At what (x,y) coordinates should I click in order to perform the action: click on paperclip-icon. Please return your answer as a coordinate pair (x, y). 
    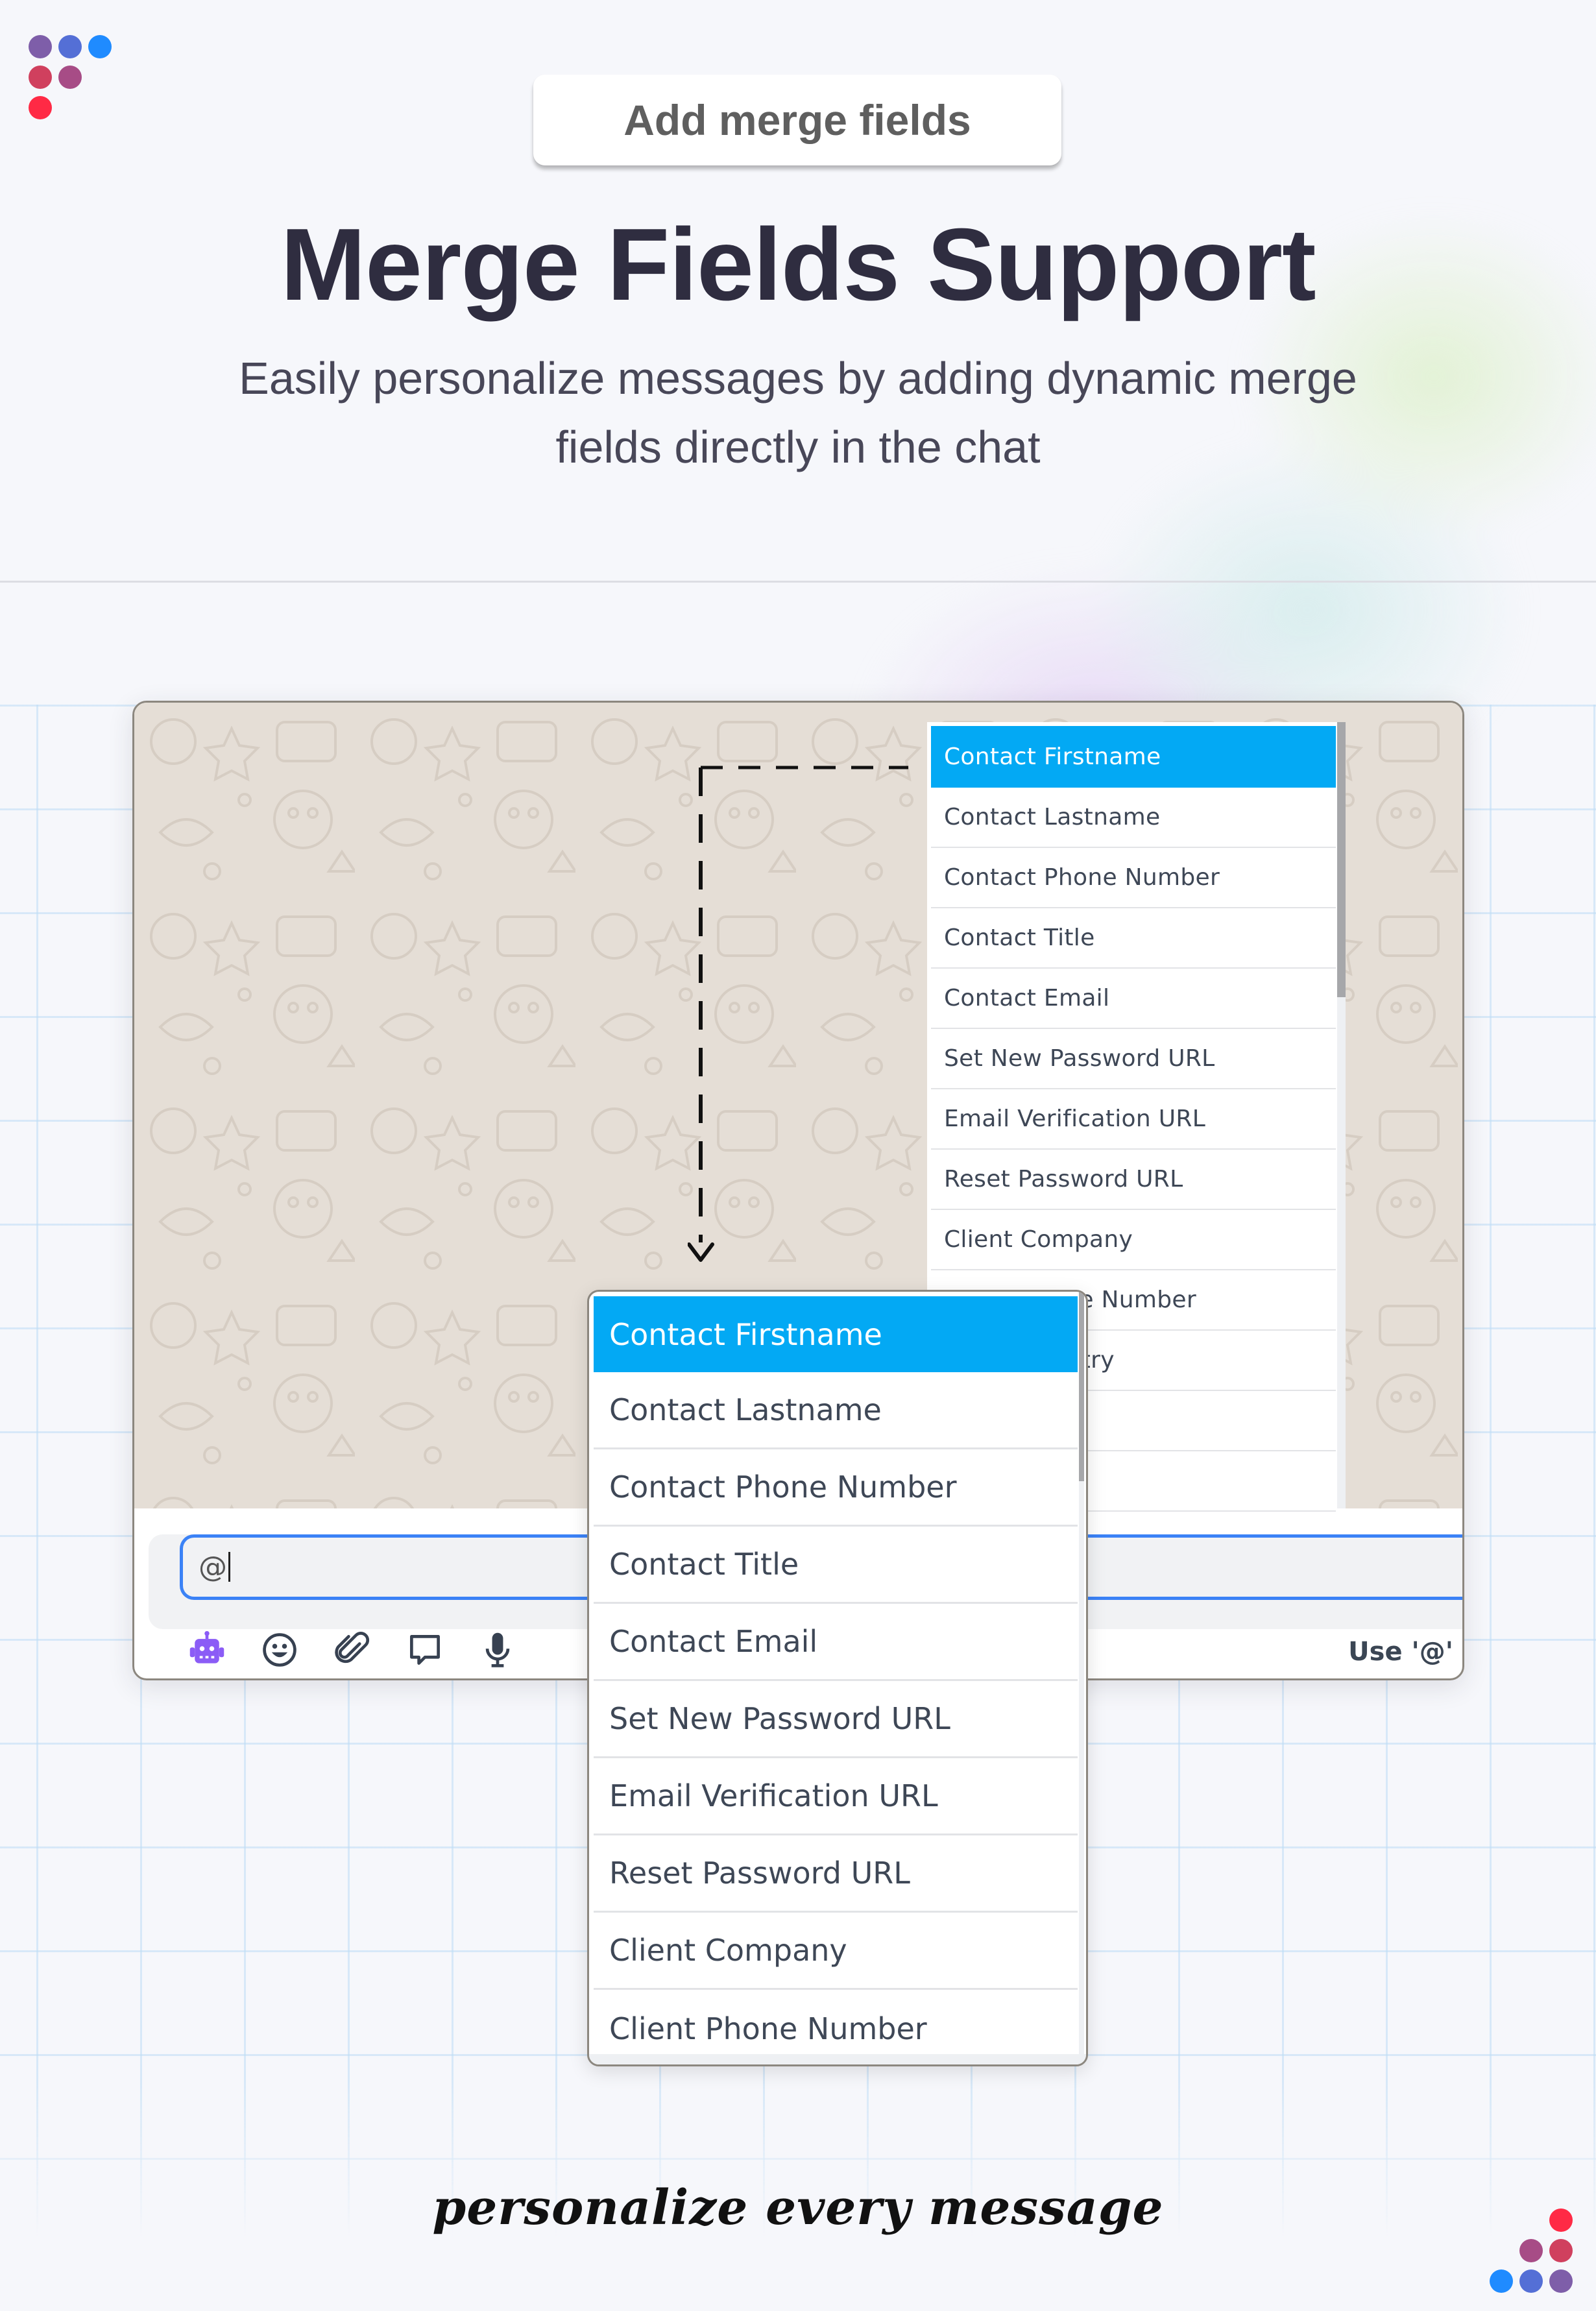
    Looking at the image, I should click on (352, 1648).